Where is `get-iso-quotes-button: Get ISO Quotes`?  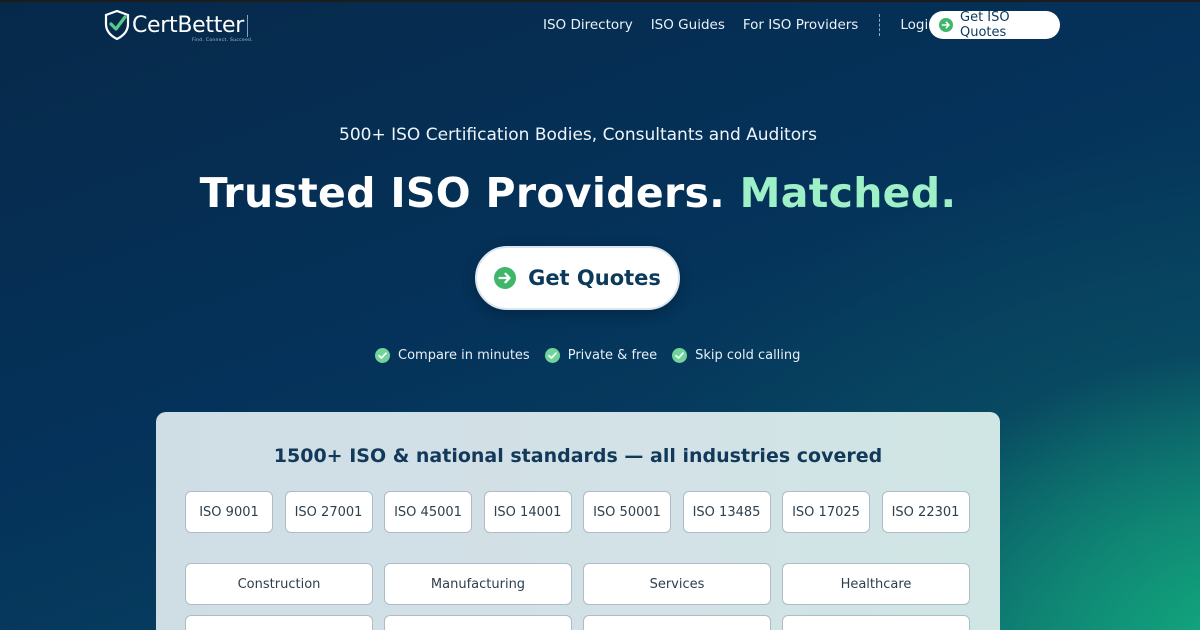
get-iso-quotes-button: Get ISO Quotes is located at coordinates (994, 25).